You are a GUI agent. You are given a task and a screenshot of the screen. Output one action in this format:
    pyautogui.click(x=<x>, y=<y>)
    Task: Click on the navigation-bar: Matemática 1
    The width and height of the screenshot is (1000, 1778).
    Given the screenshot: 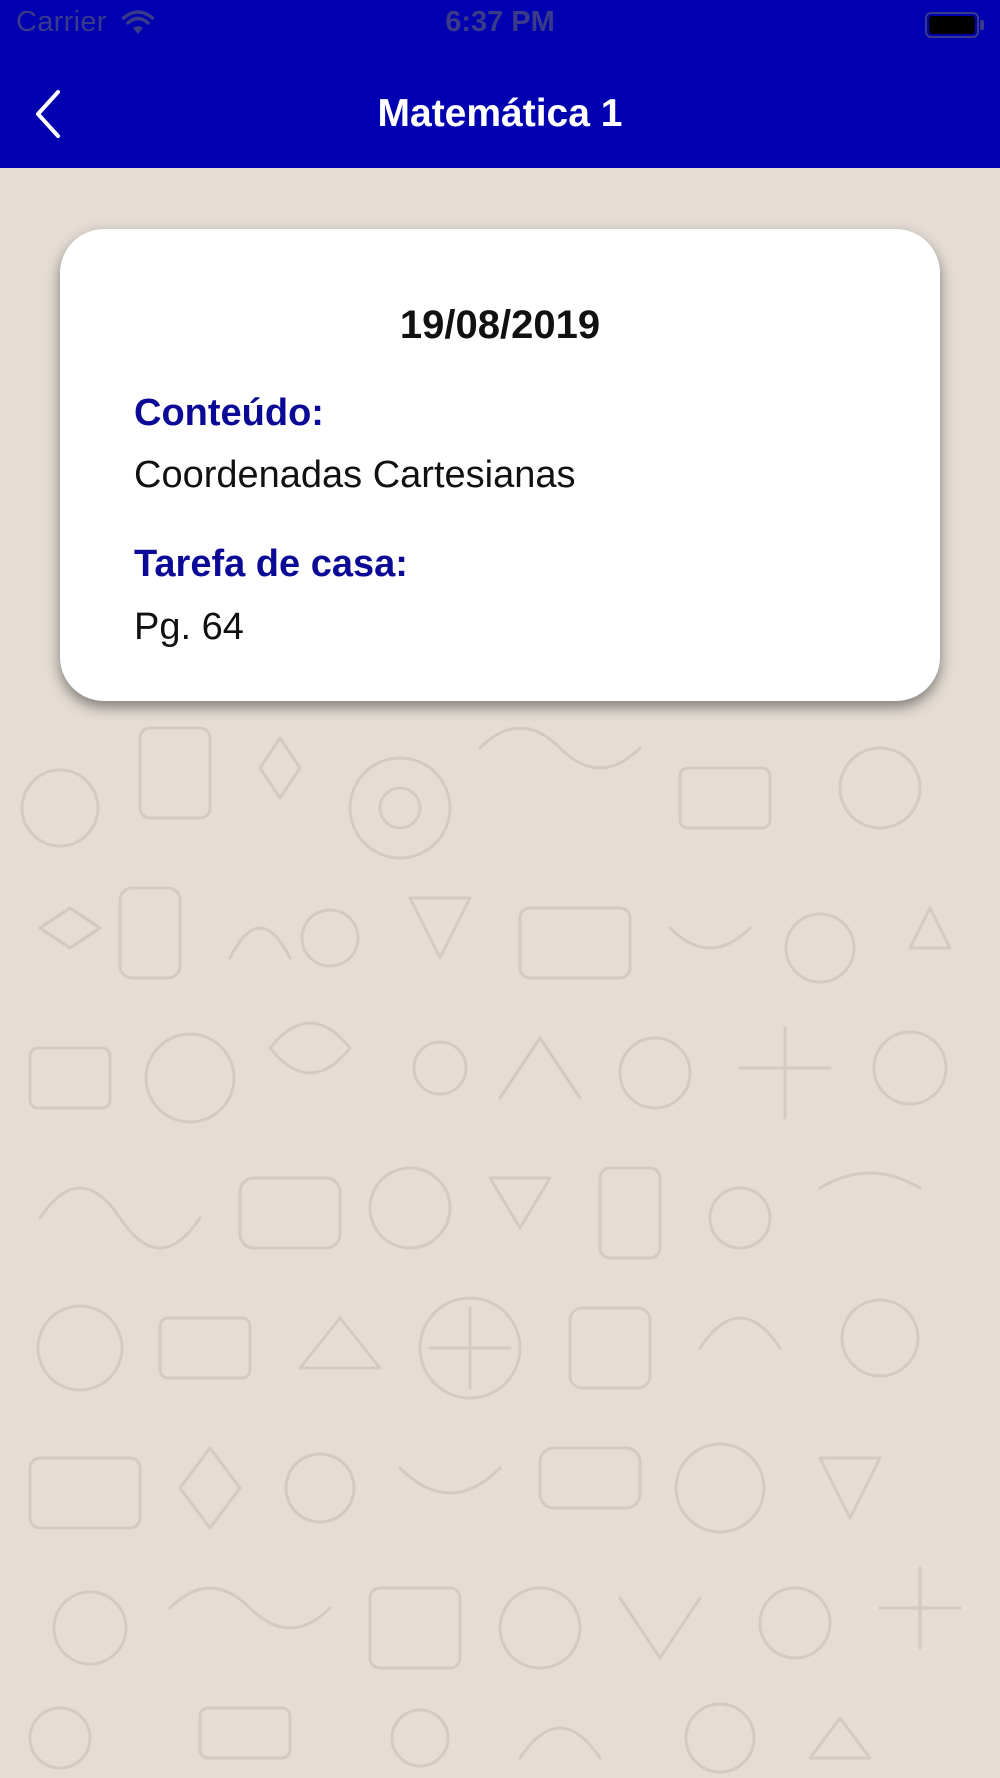 What is the action you would take?
    pyautogui.click(x=500, y=114)
    